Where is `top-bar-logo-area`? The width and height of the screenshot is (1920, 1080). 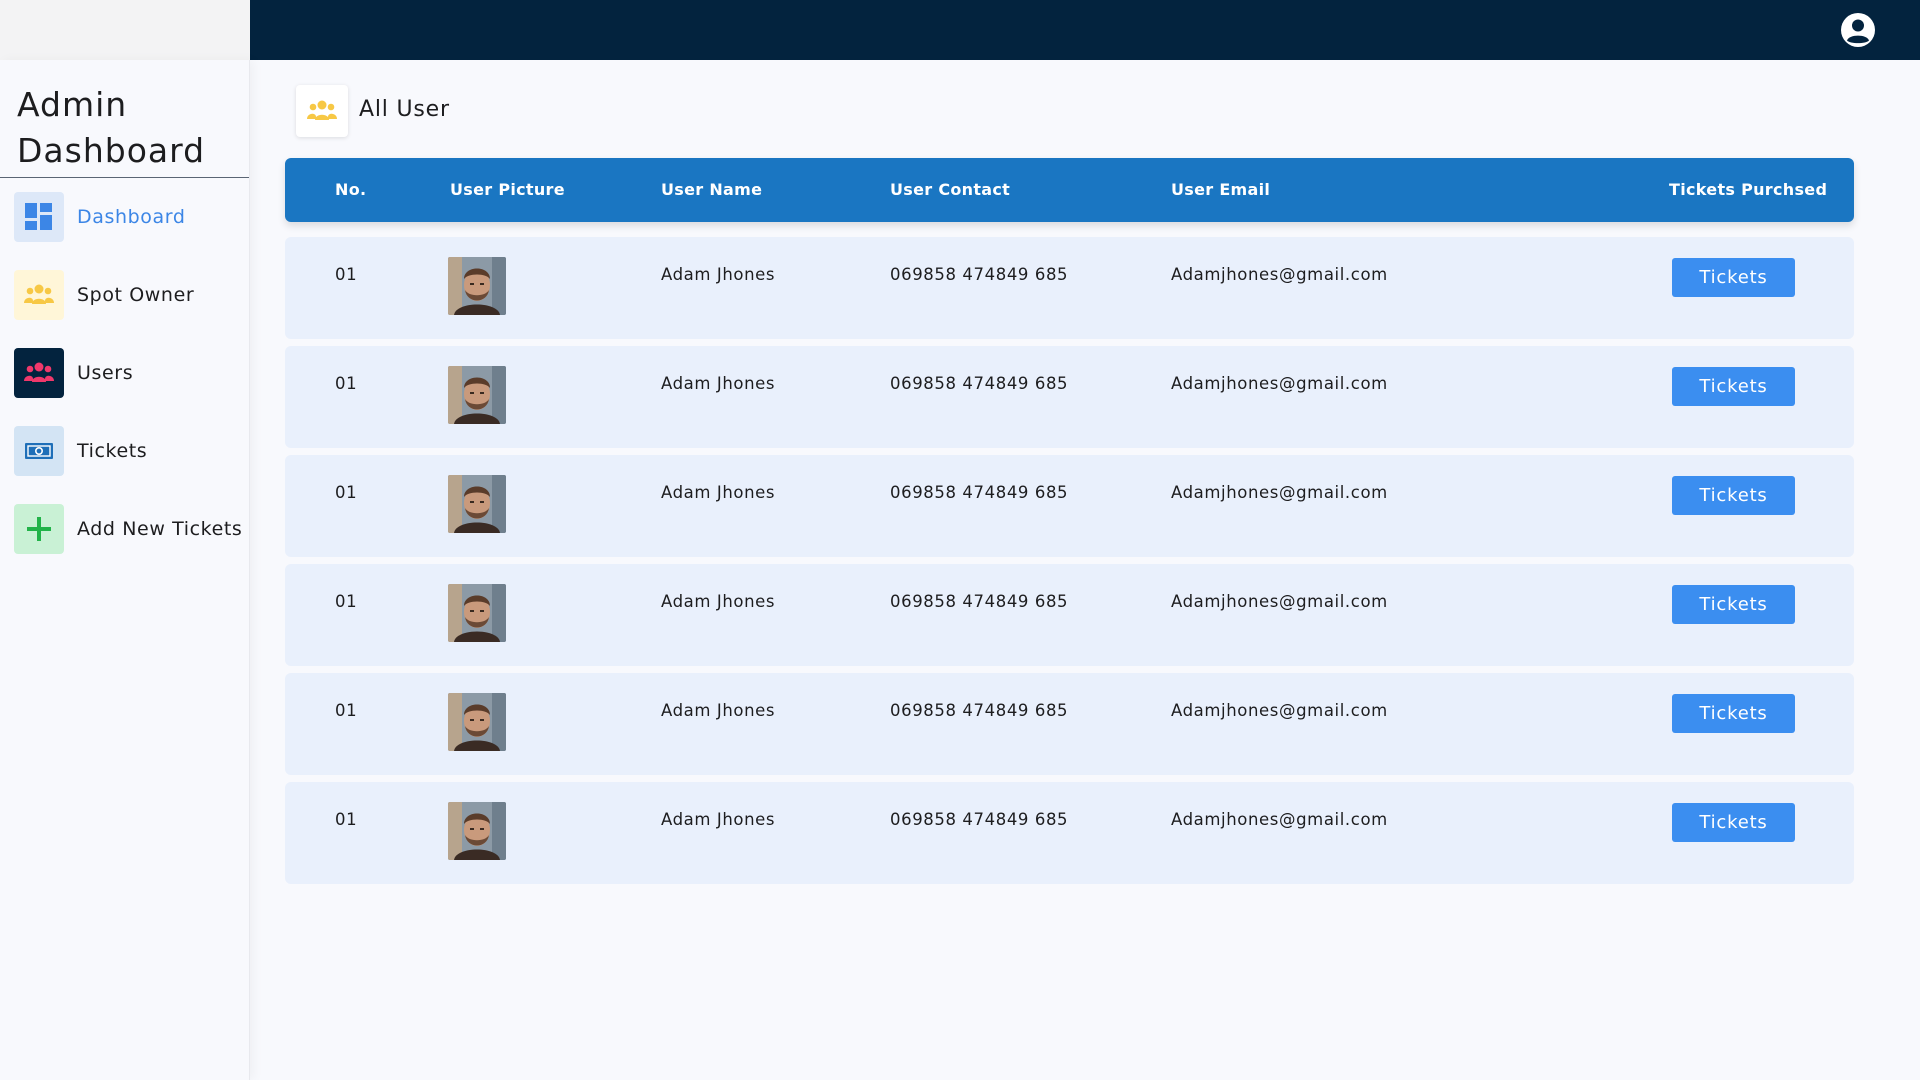 top-bar-logo-area is located at coordinates (125, 30).